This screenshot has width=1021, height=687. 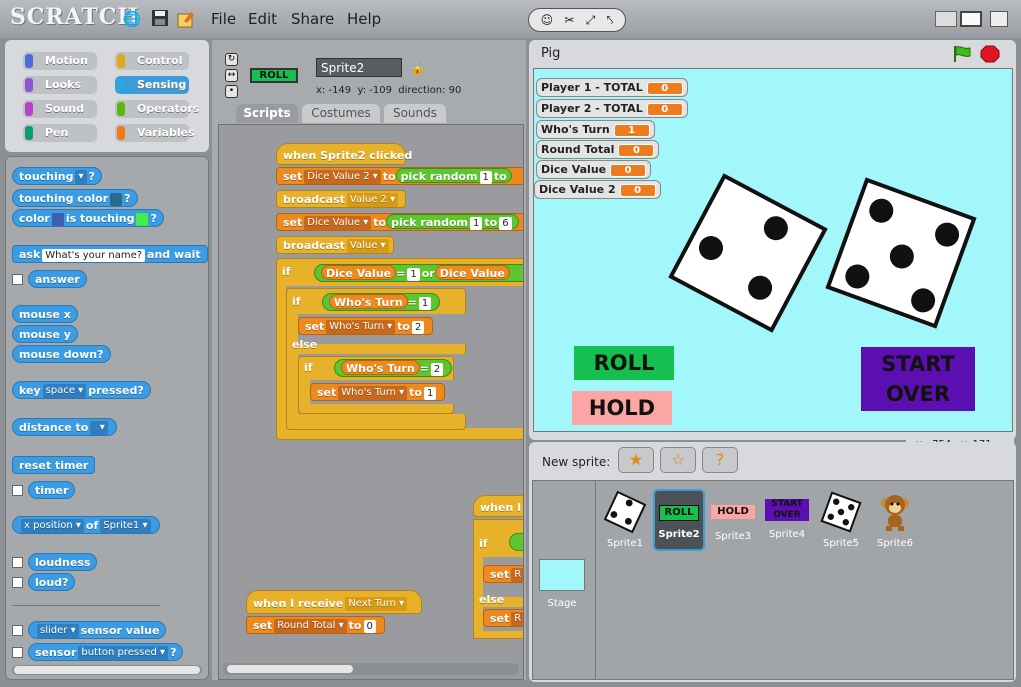 I want to click on loud-block: loud?, so click(x=52, y=582).